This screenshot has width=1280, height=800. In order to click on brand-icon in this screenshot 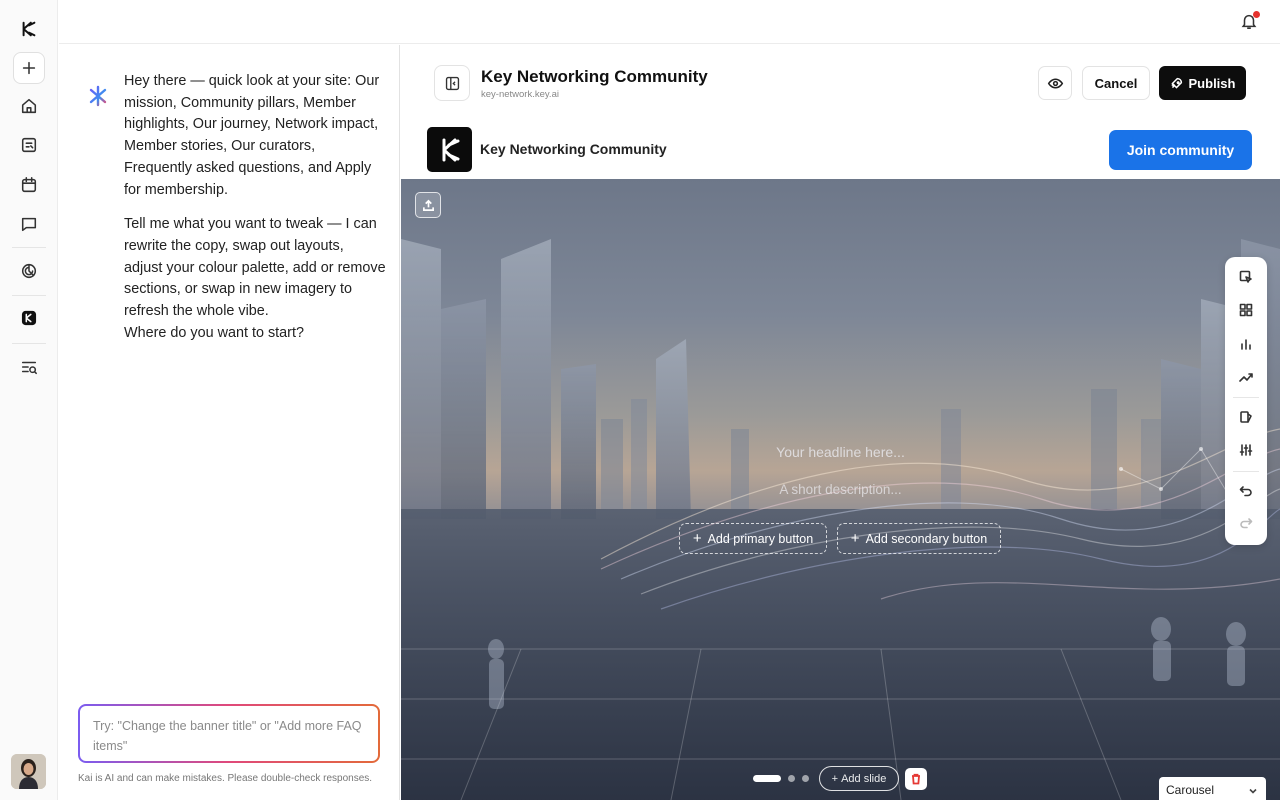, I will do `click(29, 318)`.